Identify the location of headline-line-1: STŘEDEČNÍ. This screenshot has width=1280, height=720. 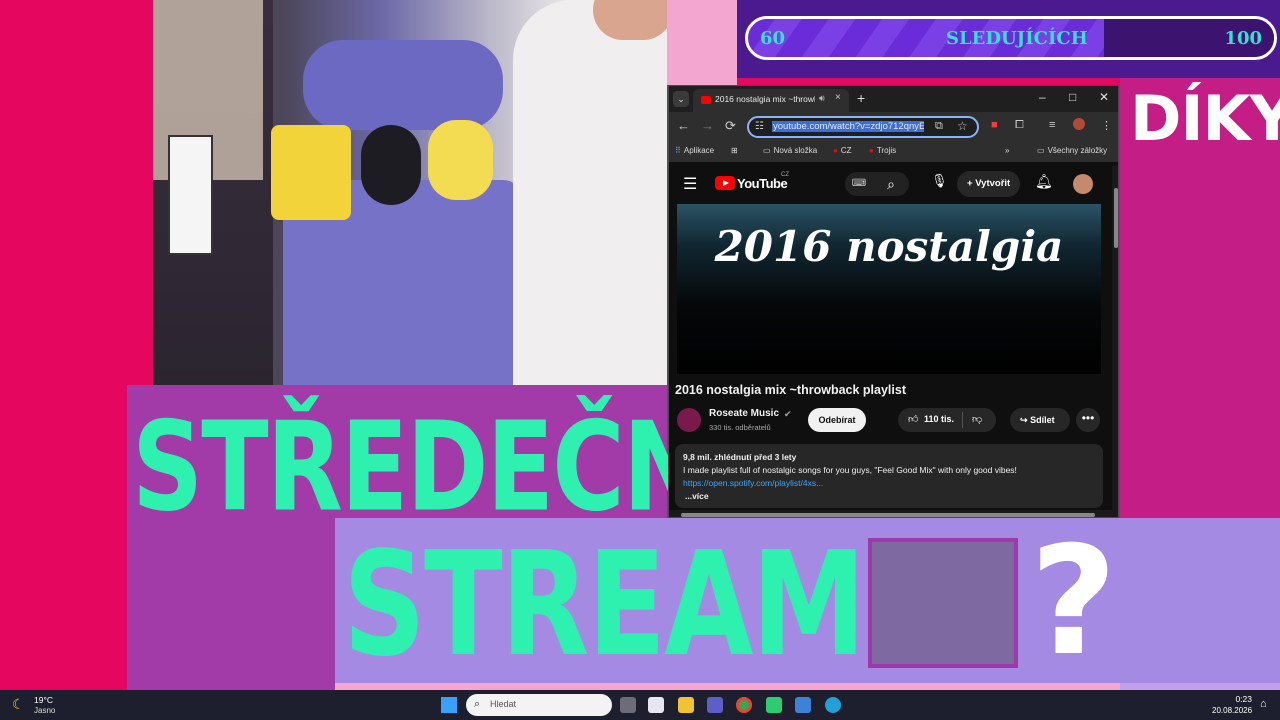
(436, 467).